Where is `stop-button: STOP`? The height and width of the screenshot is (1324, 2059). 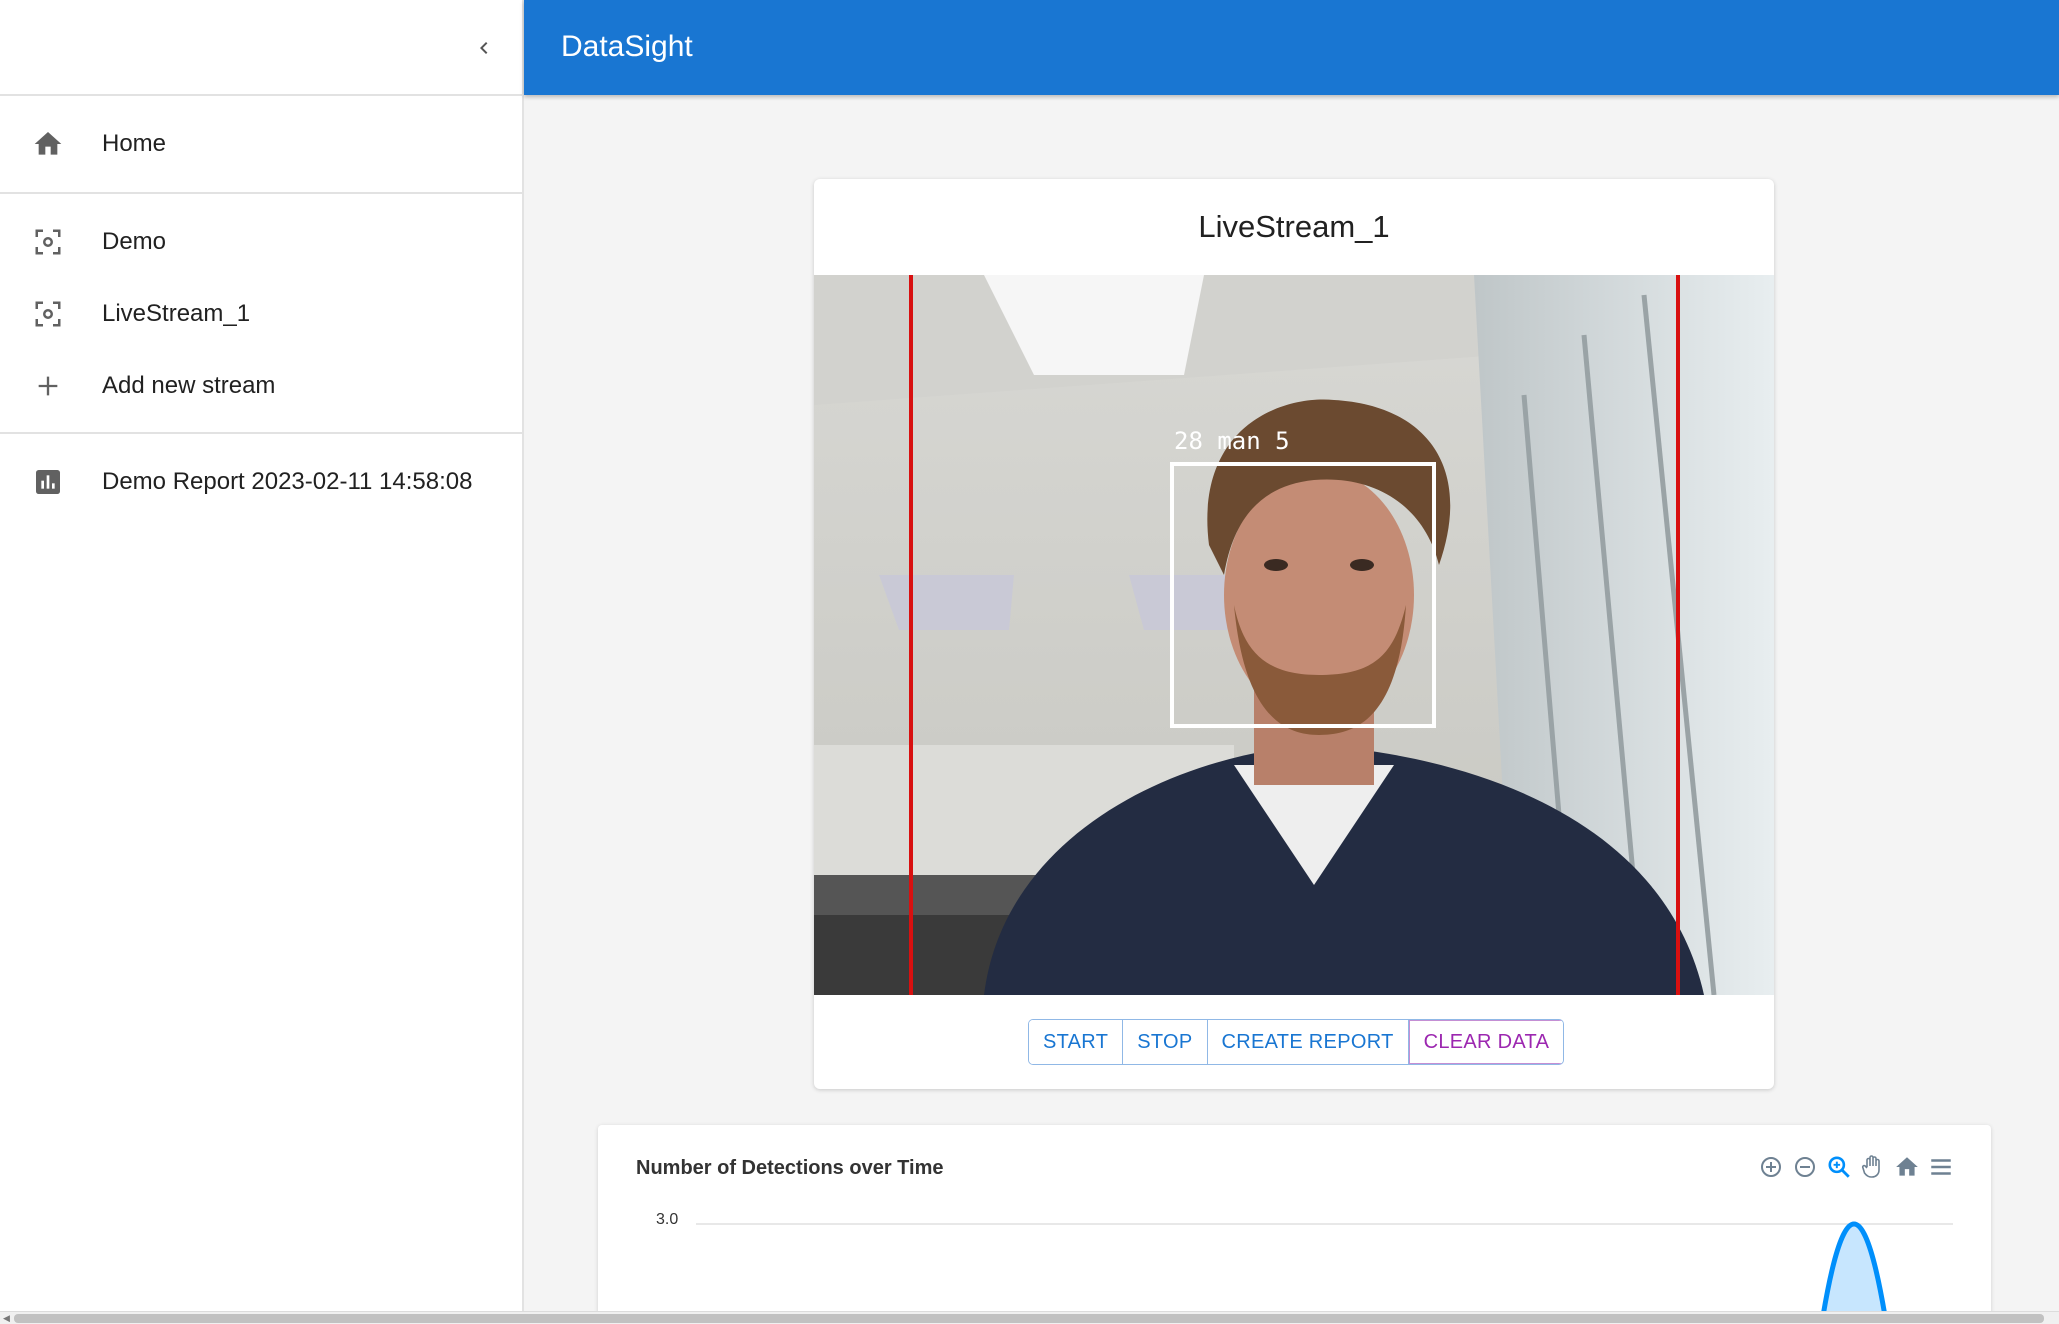
stop-button: STOP is located at coordinates (1165, 1042).